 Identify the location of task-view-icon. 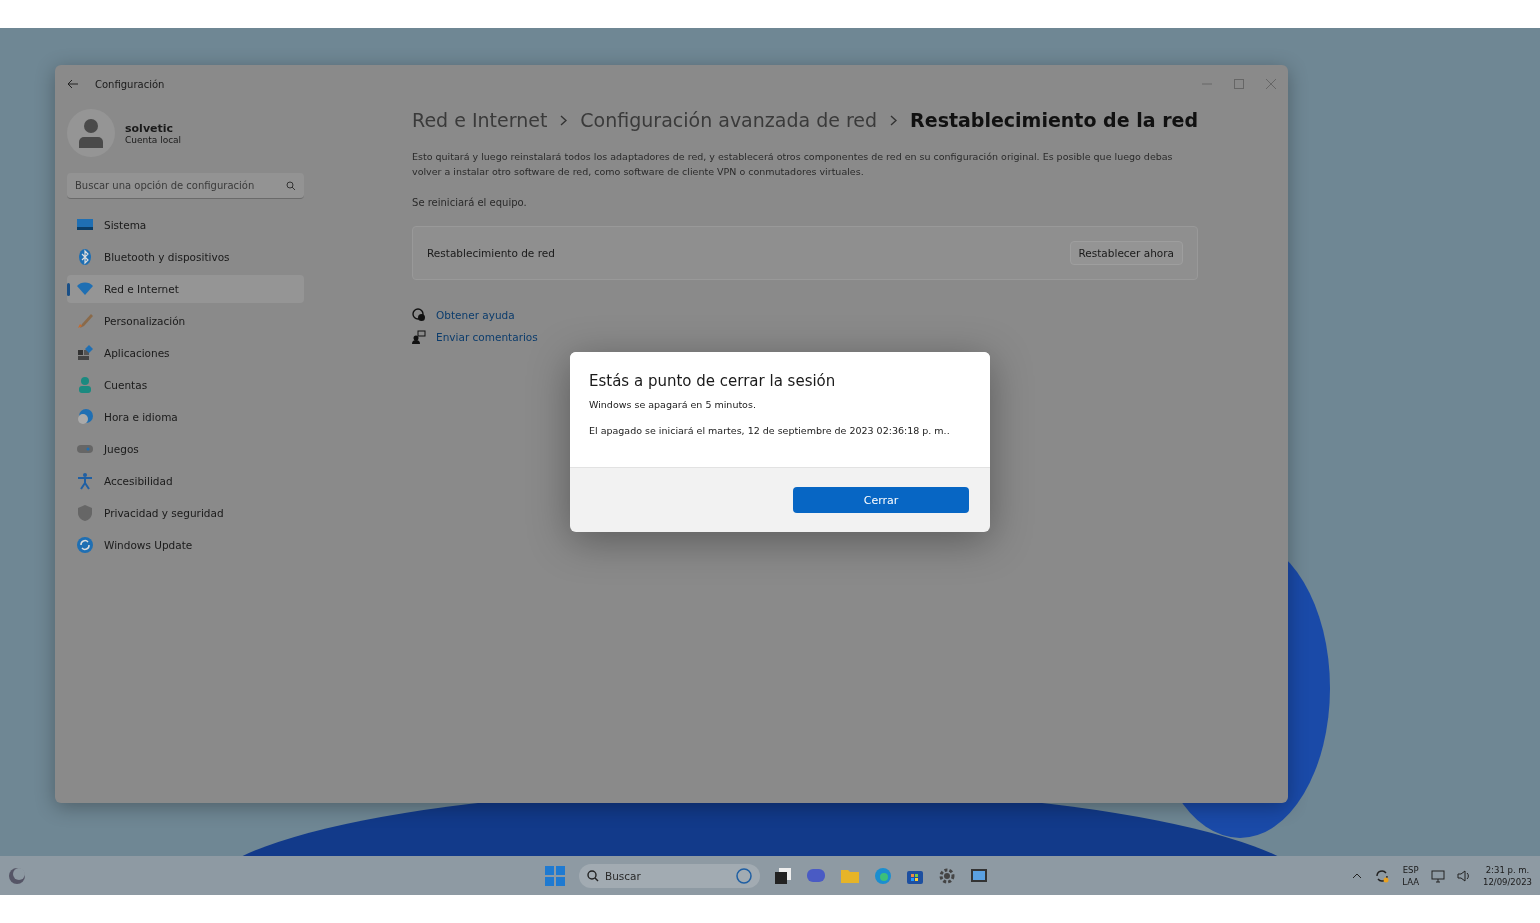
(783, 875).